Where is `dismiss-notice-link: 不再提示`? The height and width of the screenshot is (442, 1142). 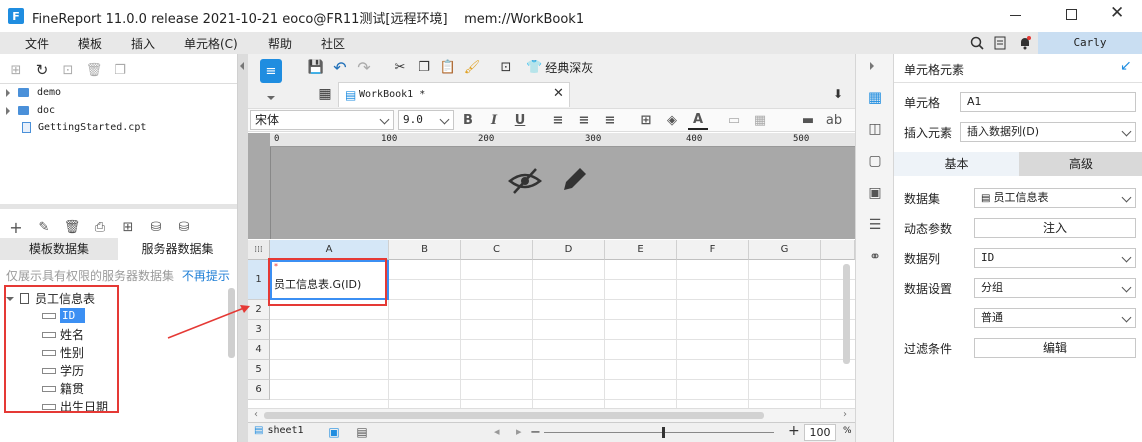
dismiss-notice-link: 不再提示 is located at coordinates (206, 276).